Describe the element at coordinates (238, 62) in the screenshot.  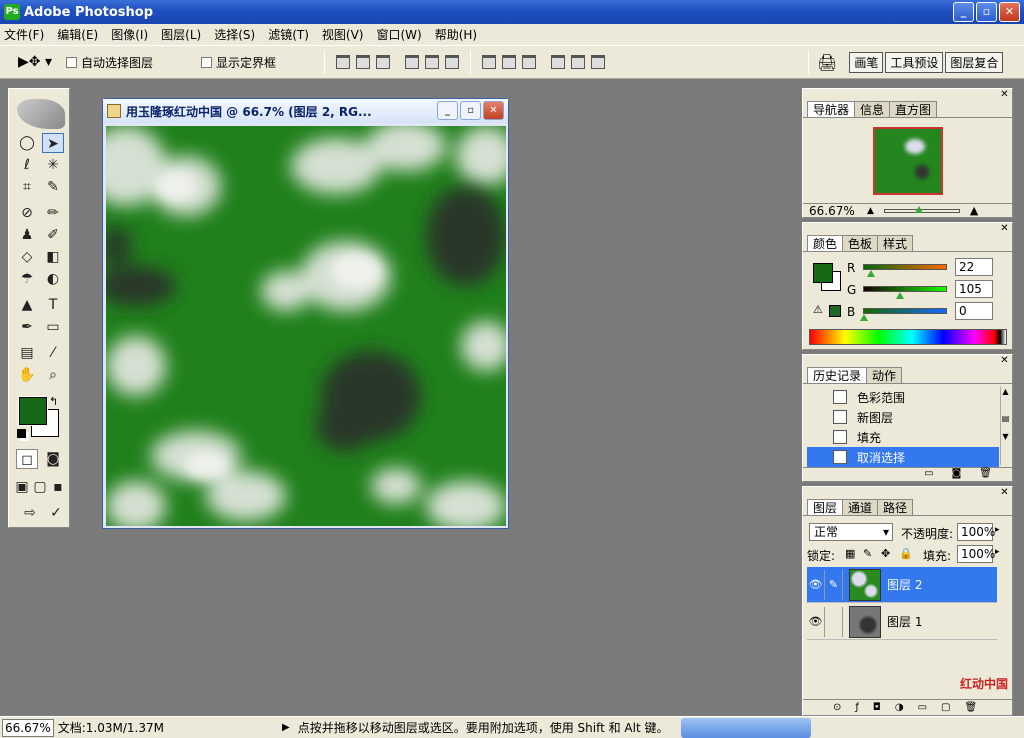
I see `show-bounds-checkbox: 显示定界框` at that location.